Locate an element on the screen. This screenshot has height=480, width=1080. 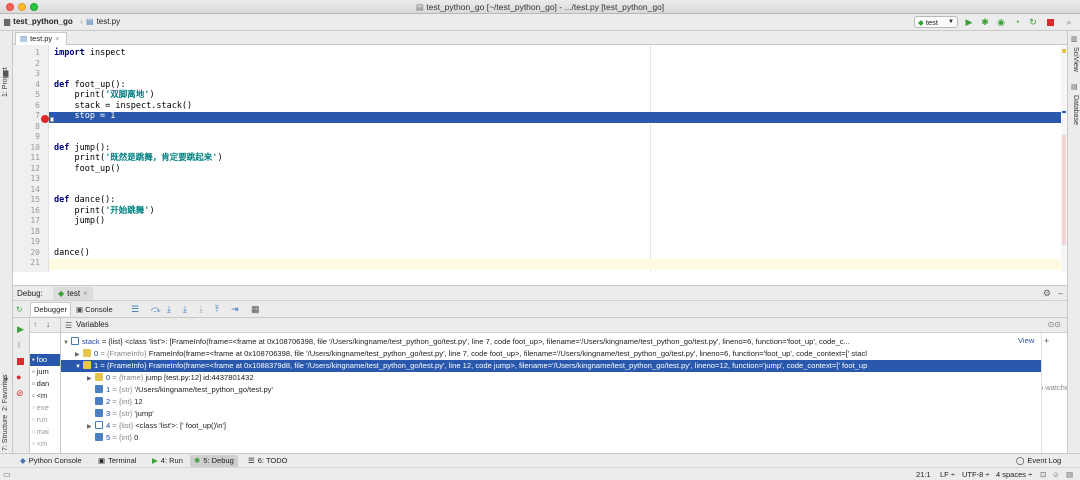
evaluate-expression-icon: ▦ is located at coordinates (255, 309).